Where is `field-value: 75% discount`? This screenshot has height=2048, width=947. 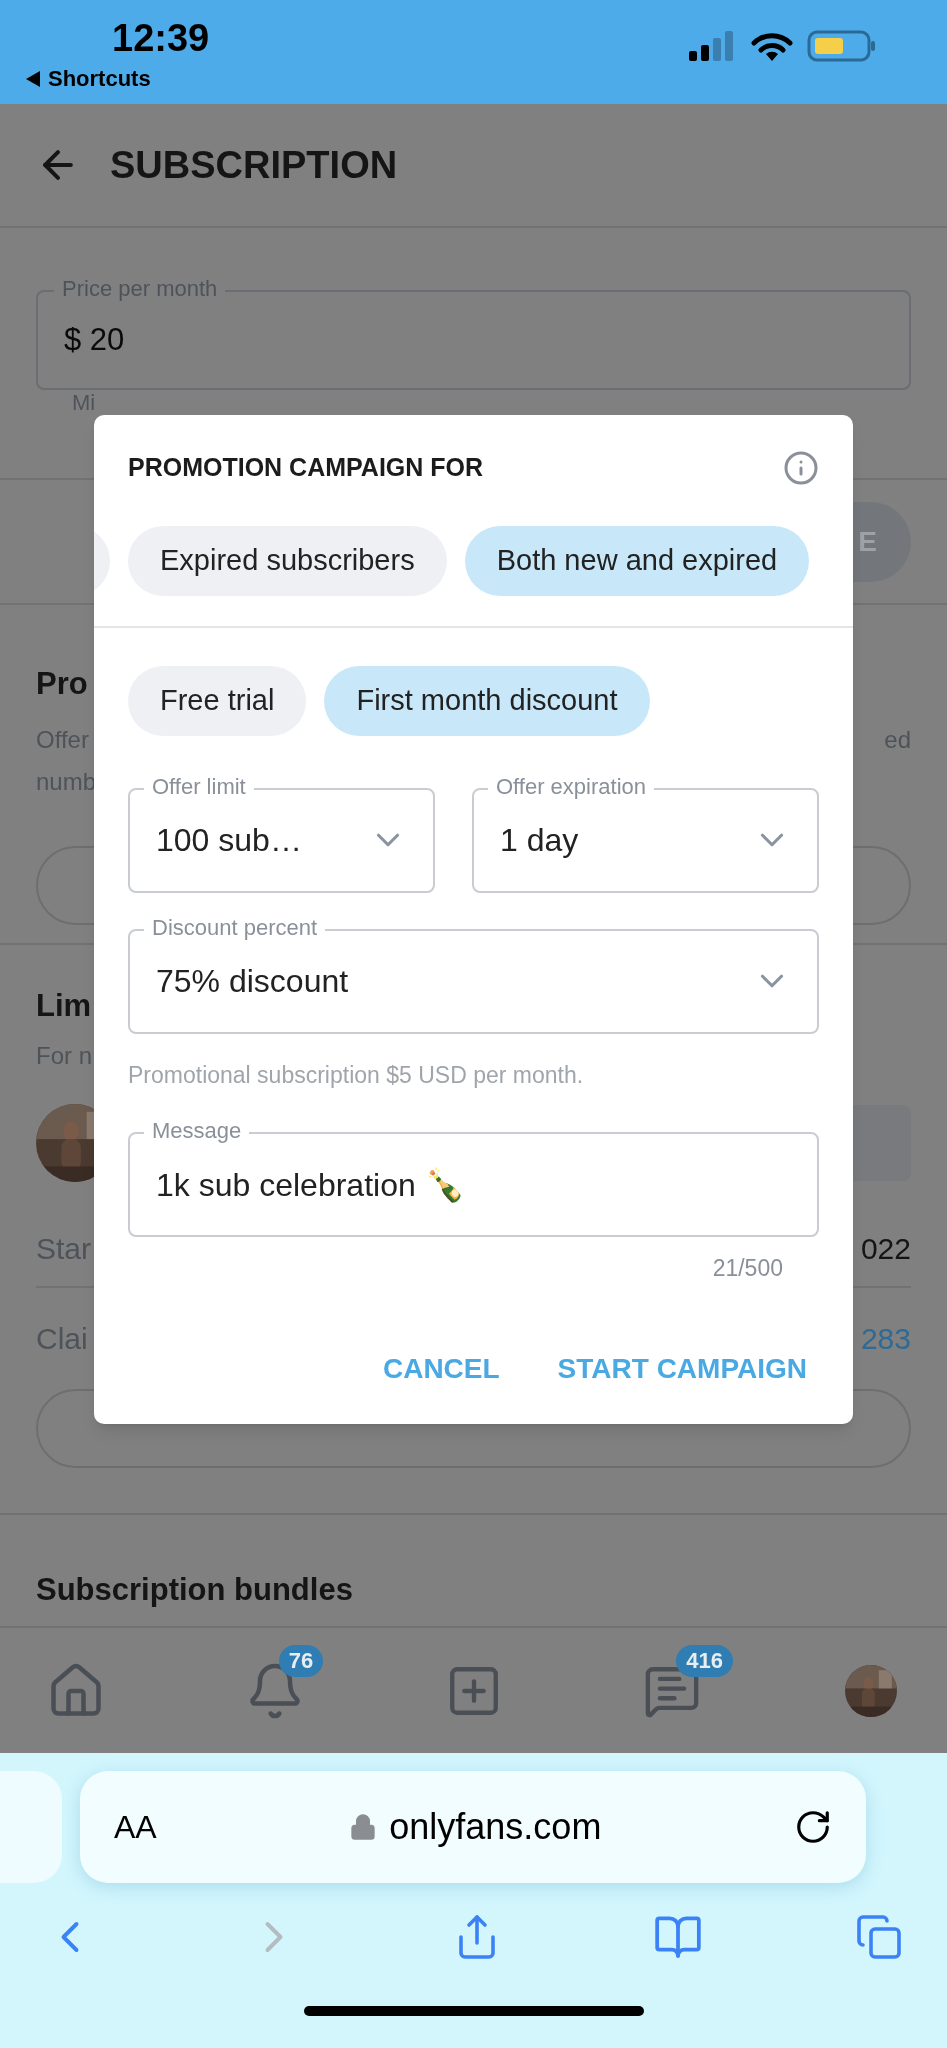
field-value: 75% discount is located at coordinates (253, 981).